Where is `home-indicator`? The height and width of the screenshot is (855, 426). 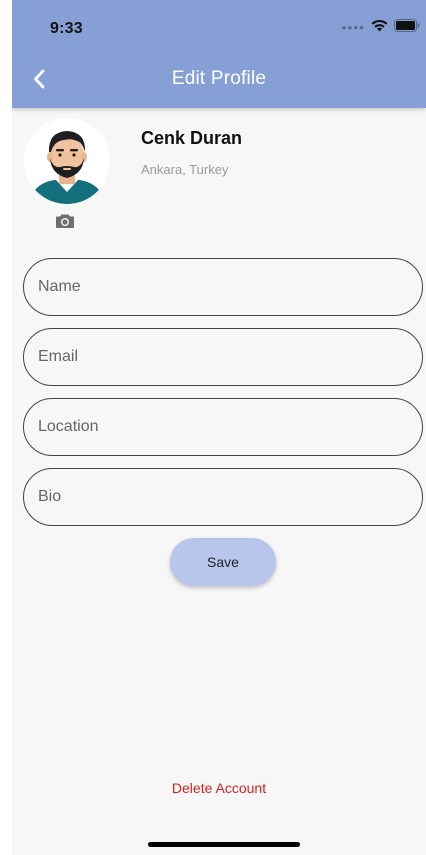
home-indicator is located at coordinates (224, 844).